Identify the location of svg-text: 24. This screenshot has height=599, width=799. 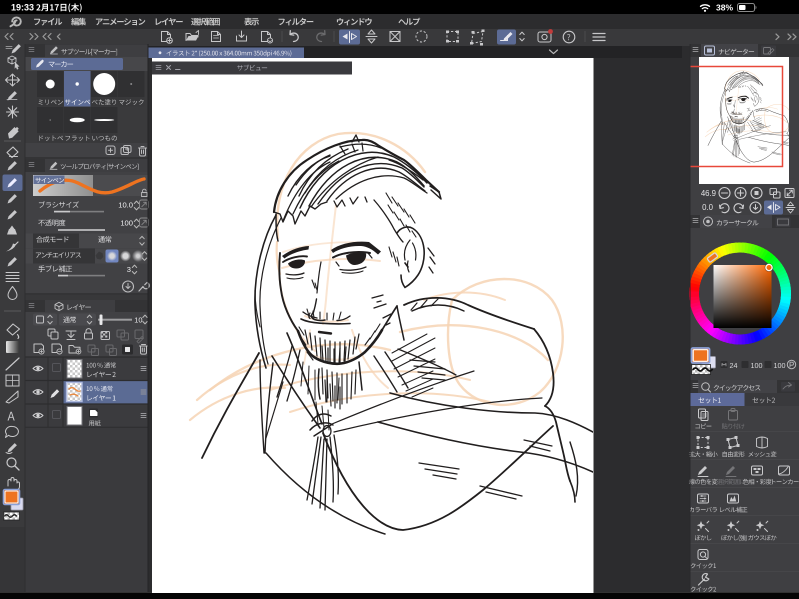
(734, 365).